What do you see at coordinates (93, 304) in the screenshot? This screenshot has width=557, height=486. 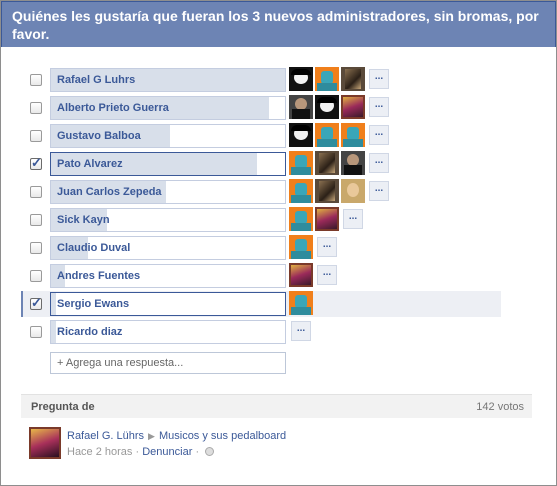 I see `option-label: Sergio Ewans` at bounding box center [93, 304].